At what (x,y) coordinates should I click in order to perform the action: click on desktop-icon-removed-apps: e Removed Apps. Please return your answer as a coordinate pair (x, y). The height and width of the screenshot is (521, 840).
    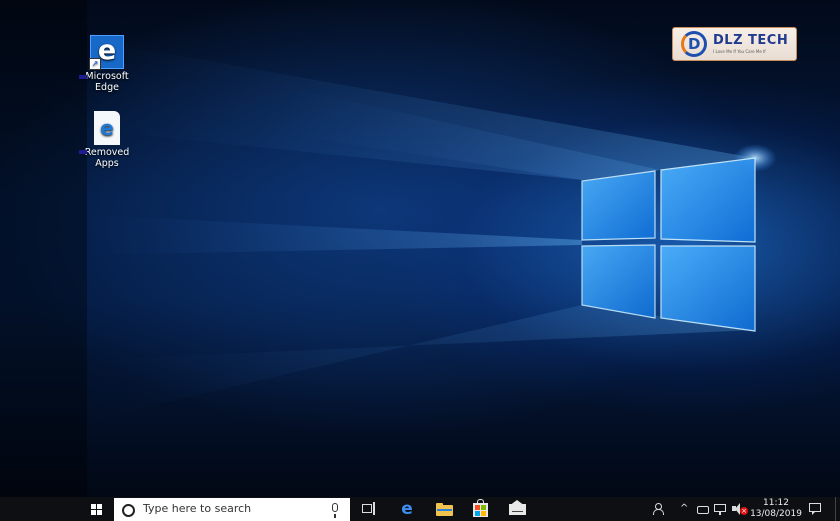
    Looking at the image, I should click on (107, 140).